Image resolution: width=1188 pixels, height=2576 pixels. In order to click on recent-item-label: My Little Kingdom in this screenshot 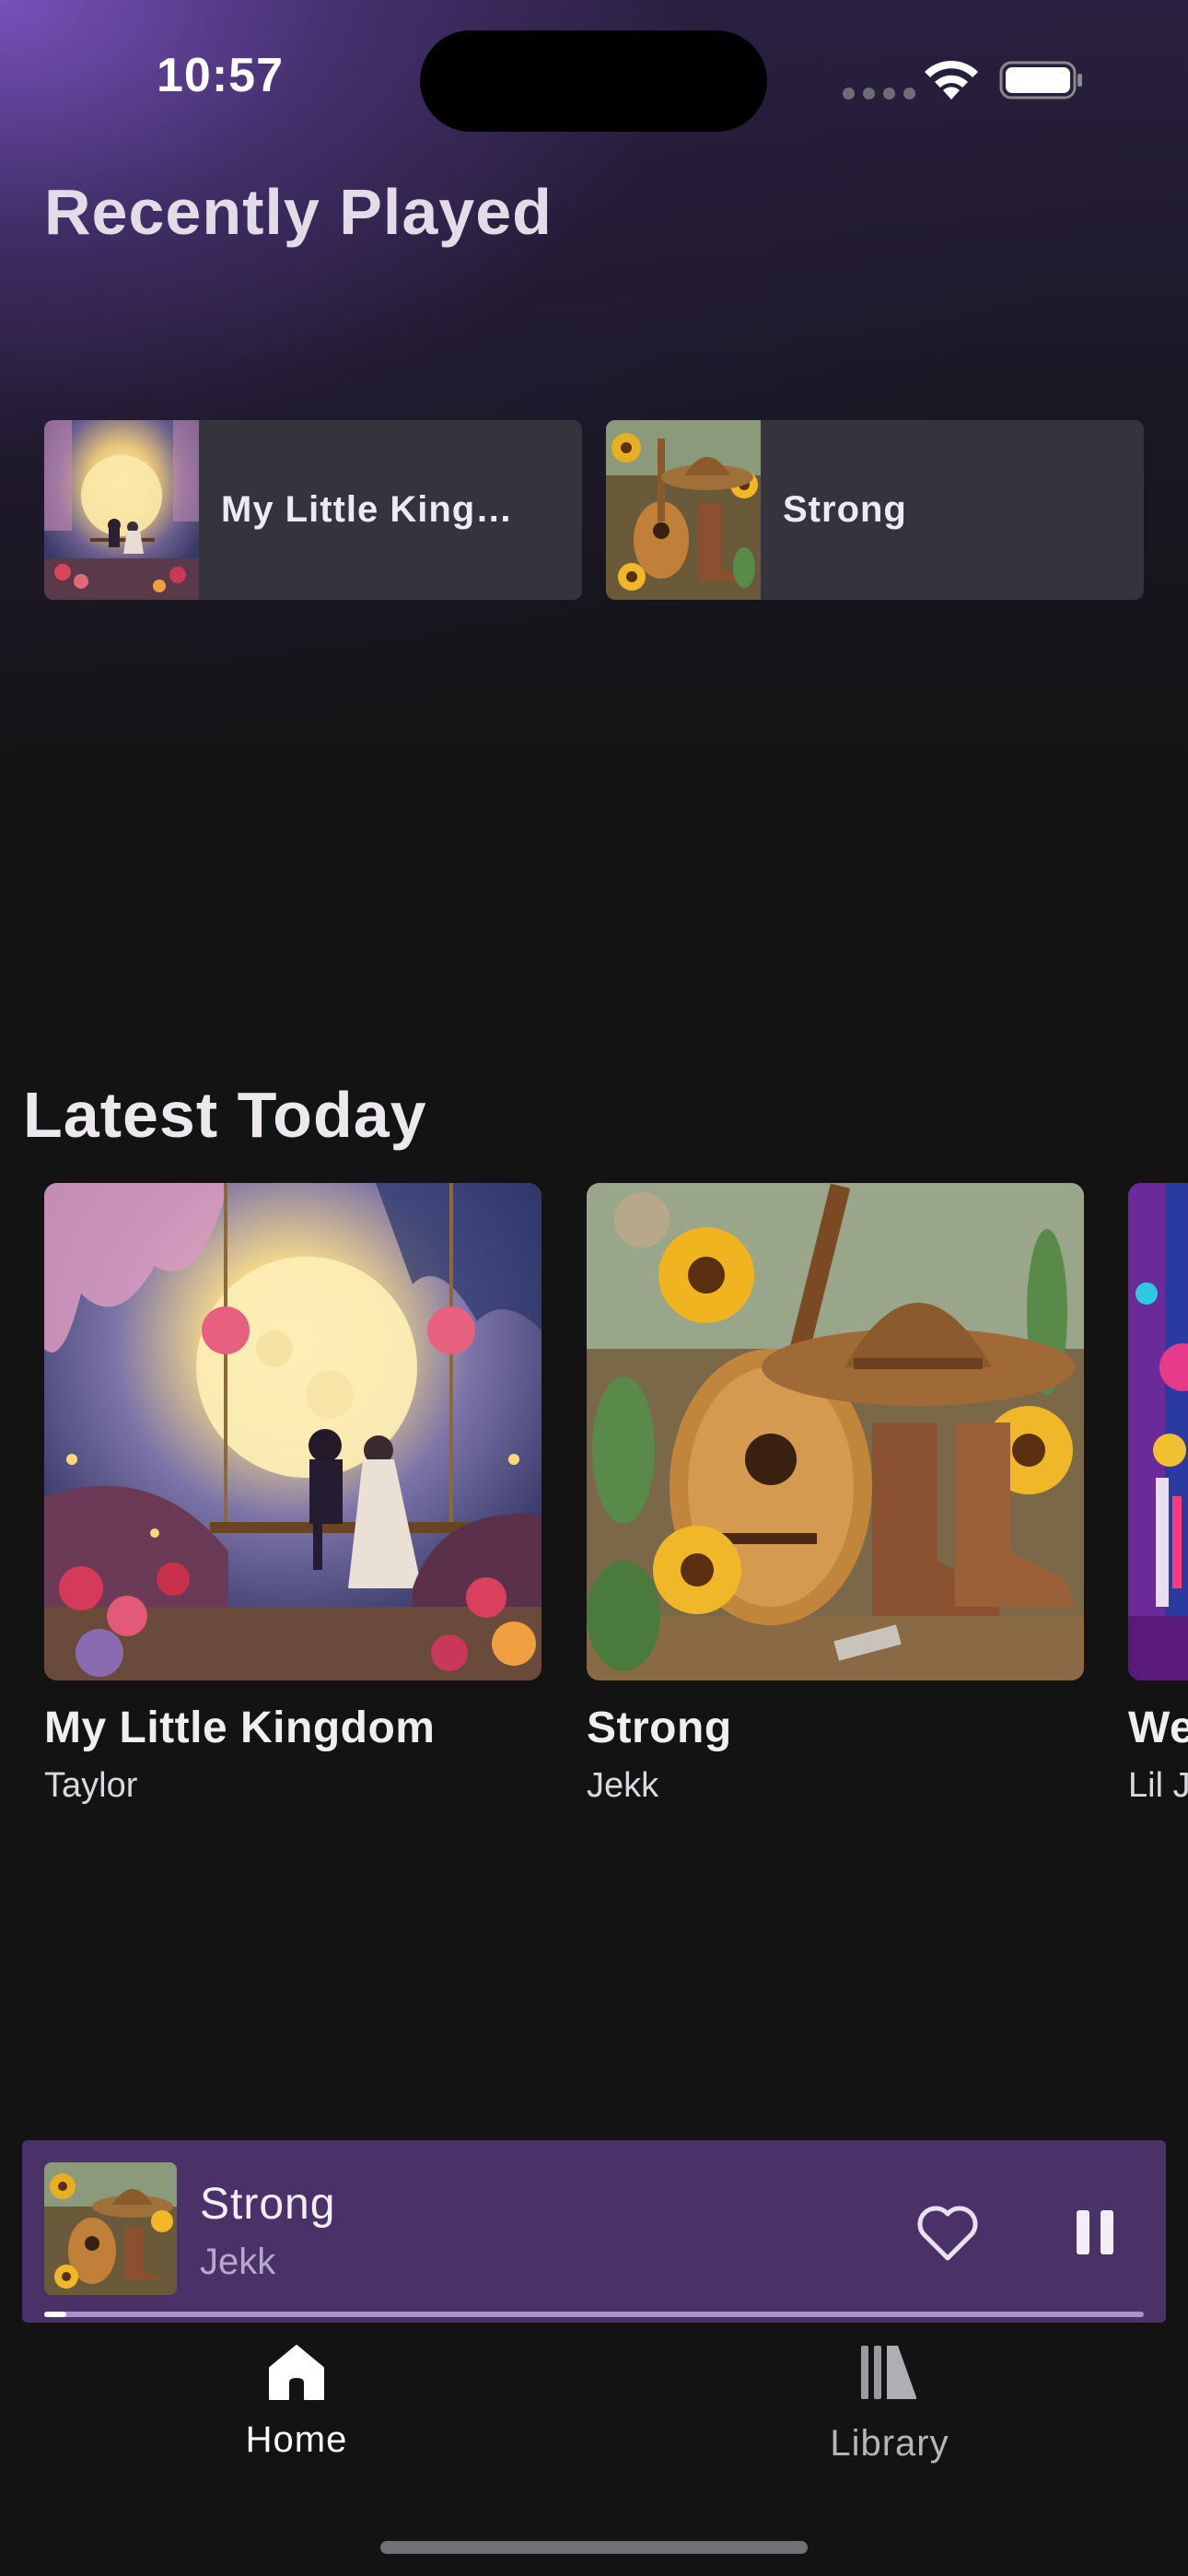, I will do `click(373, 509)`.